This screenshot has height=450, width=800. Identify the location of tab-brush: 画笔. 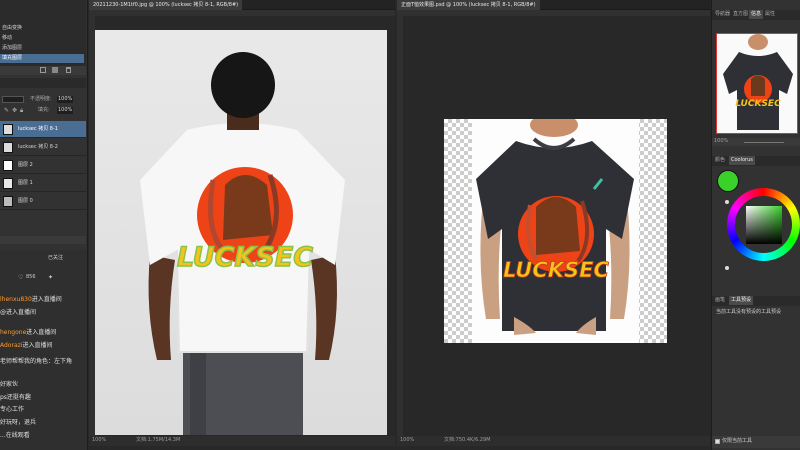
(720, 300).